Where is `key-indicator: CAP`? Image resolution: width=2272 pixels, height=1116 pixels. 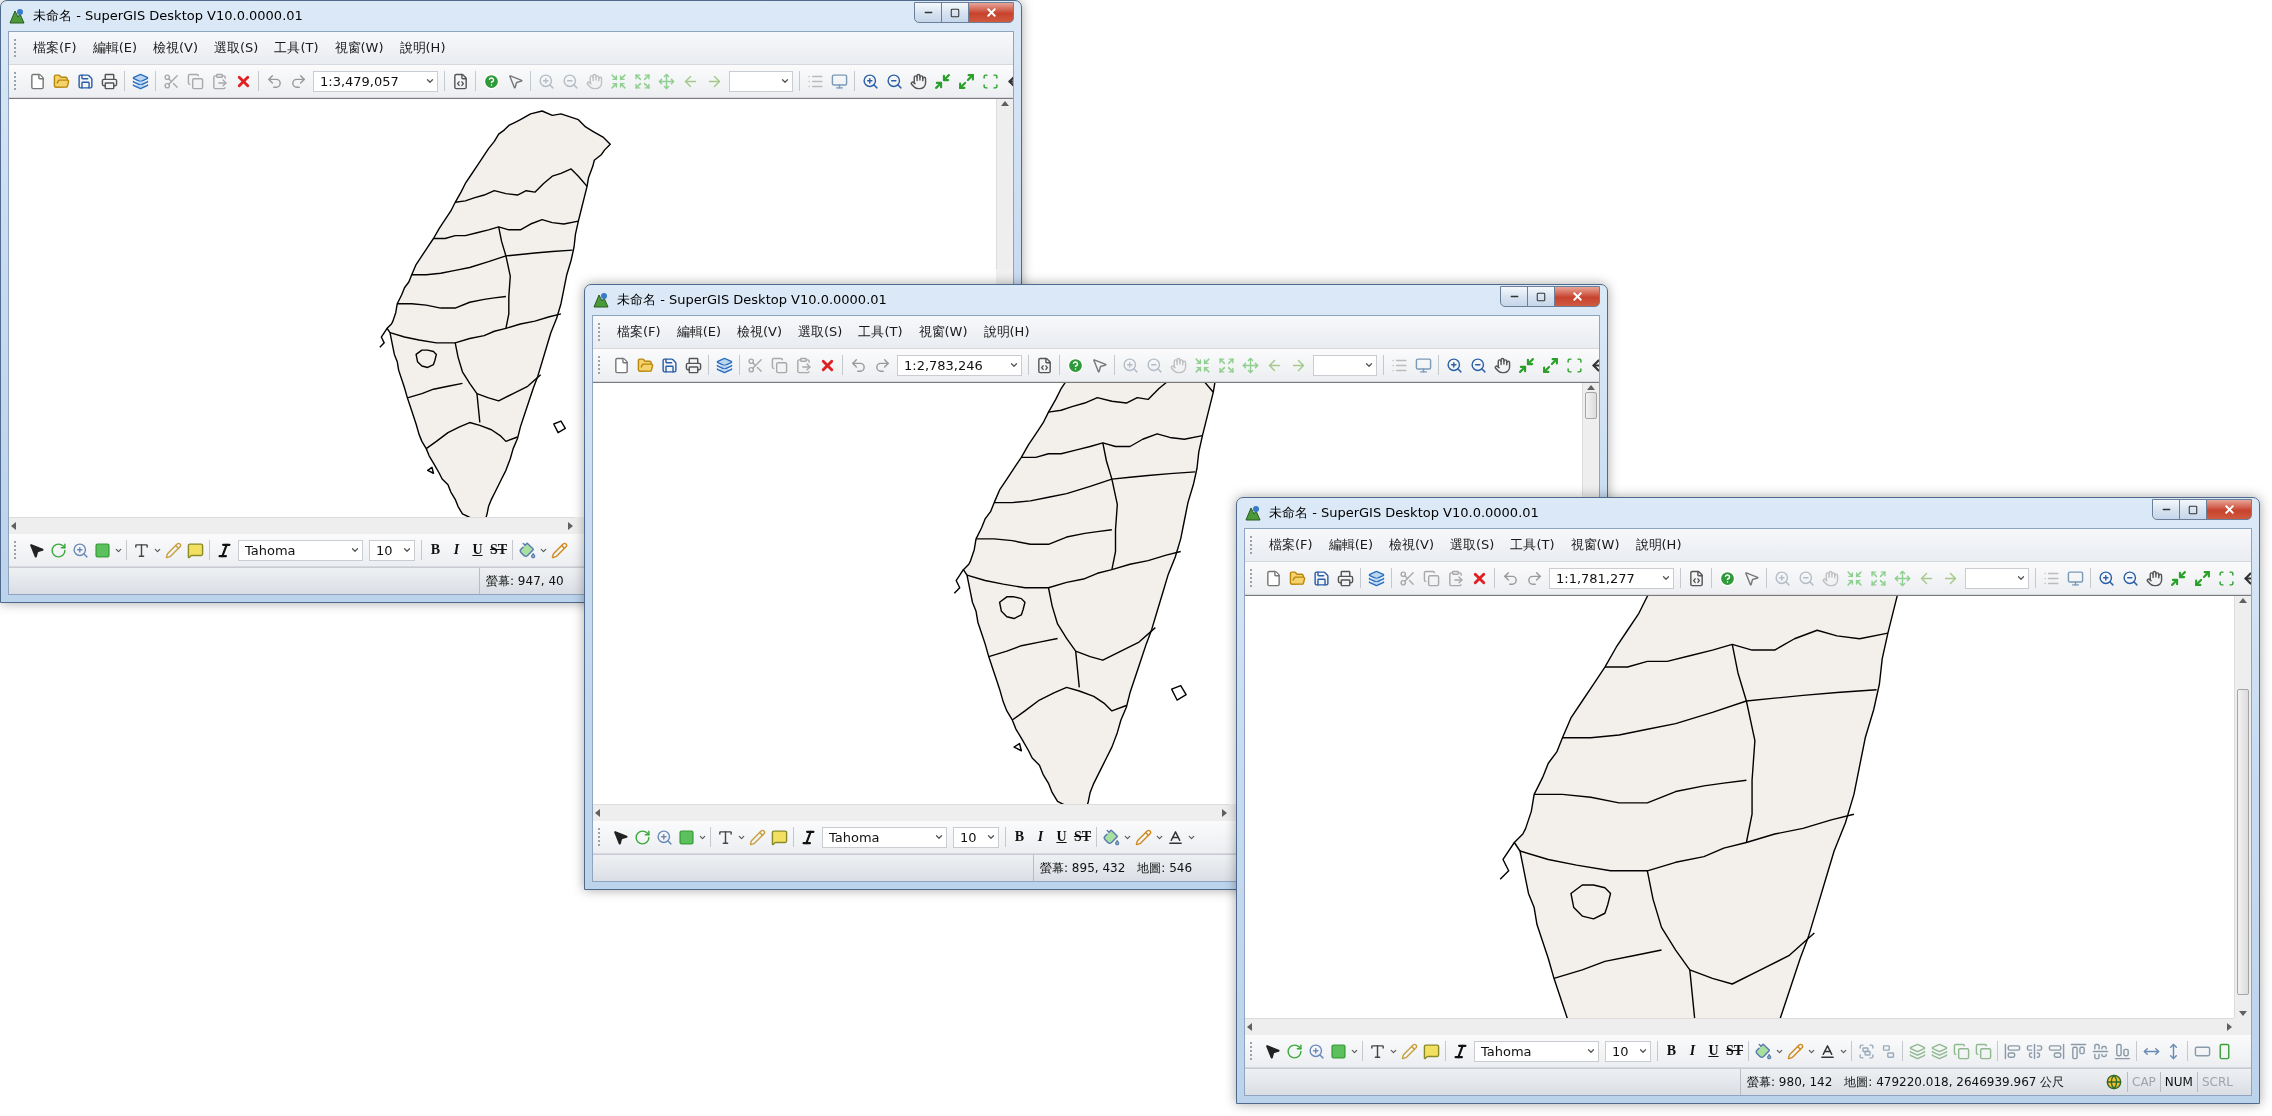 key-indicator: CAP is located at coordinates (2143, 1082).